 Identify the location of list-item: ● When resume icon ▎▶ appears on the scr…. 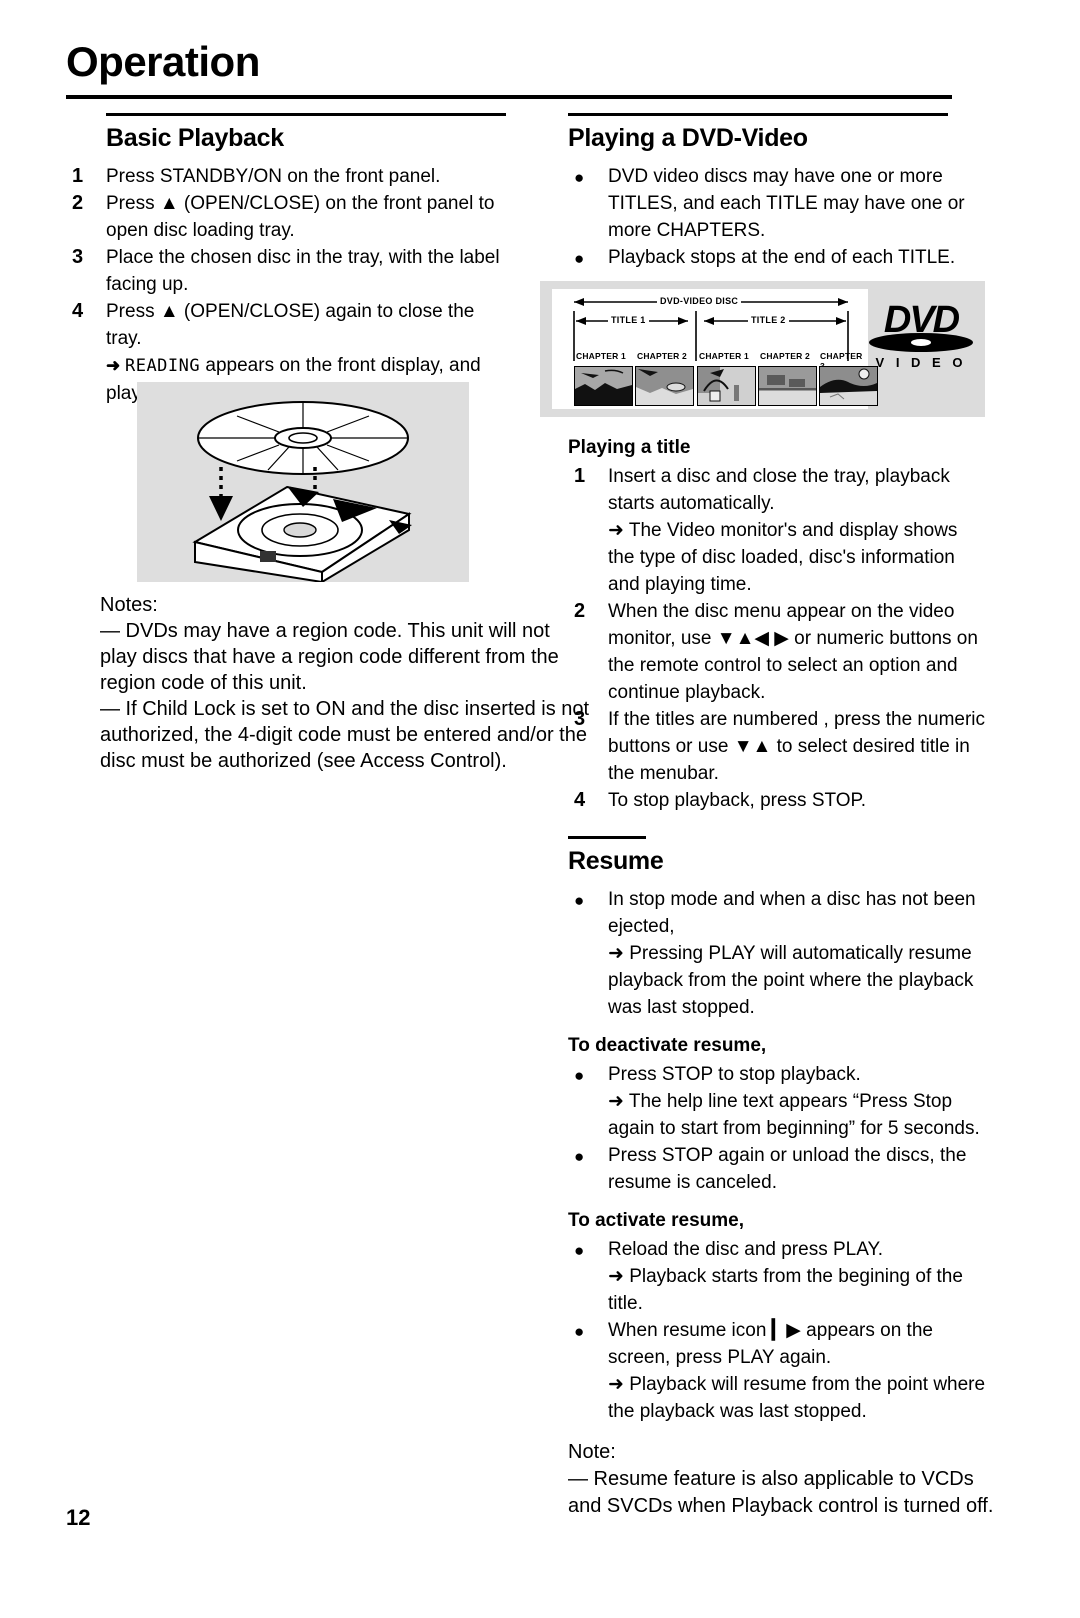
(778, 1371).